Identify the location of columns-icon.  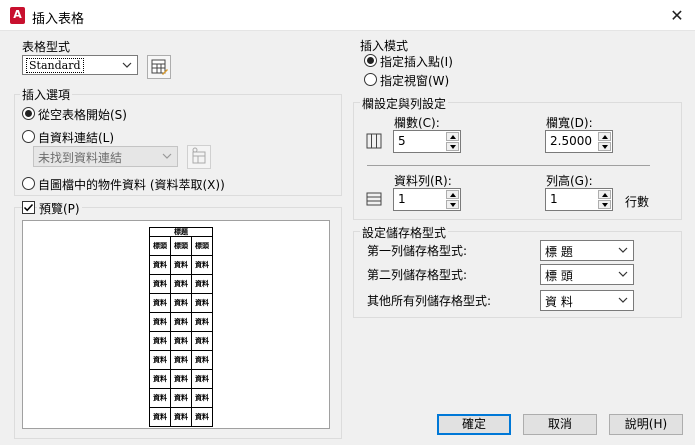
(374, 141).